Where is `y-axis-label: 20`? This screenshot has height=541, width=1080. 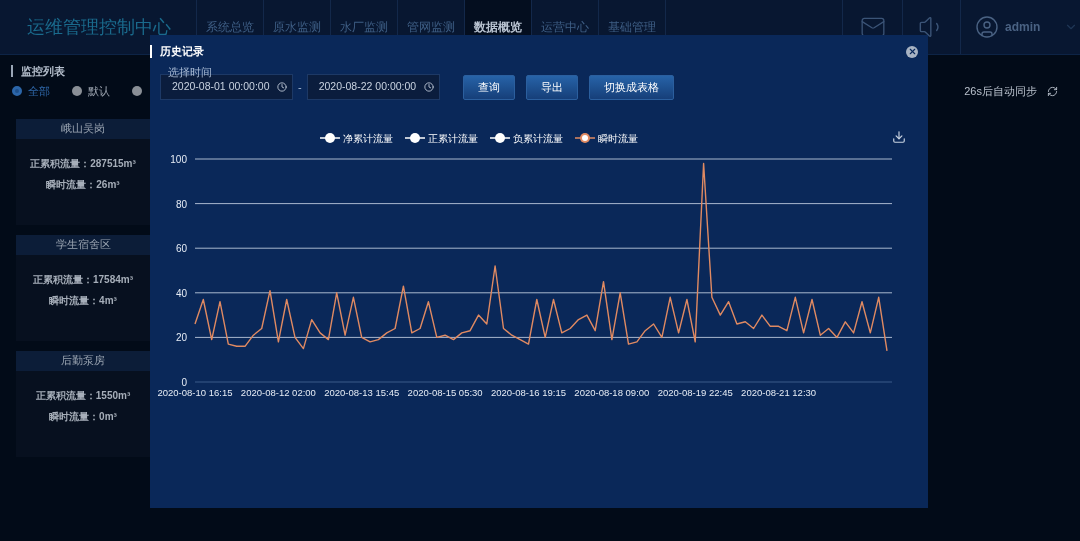 y-axis-label: 20 is located at coordinates (181, 338).